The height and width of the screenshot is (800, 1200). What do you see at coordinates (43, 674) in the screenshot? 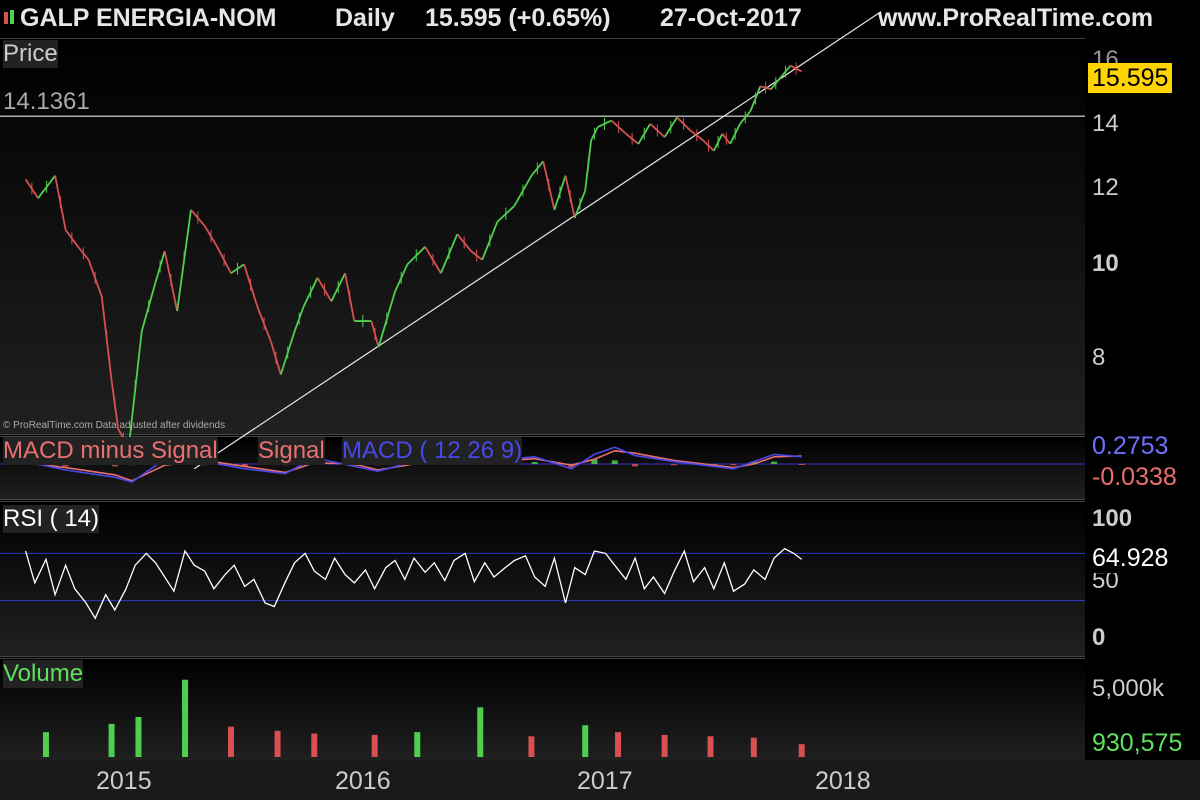
I see `volume-title: Volume` at bounding box center [43, 674].